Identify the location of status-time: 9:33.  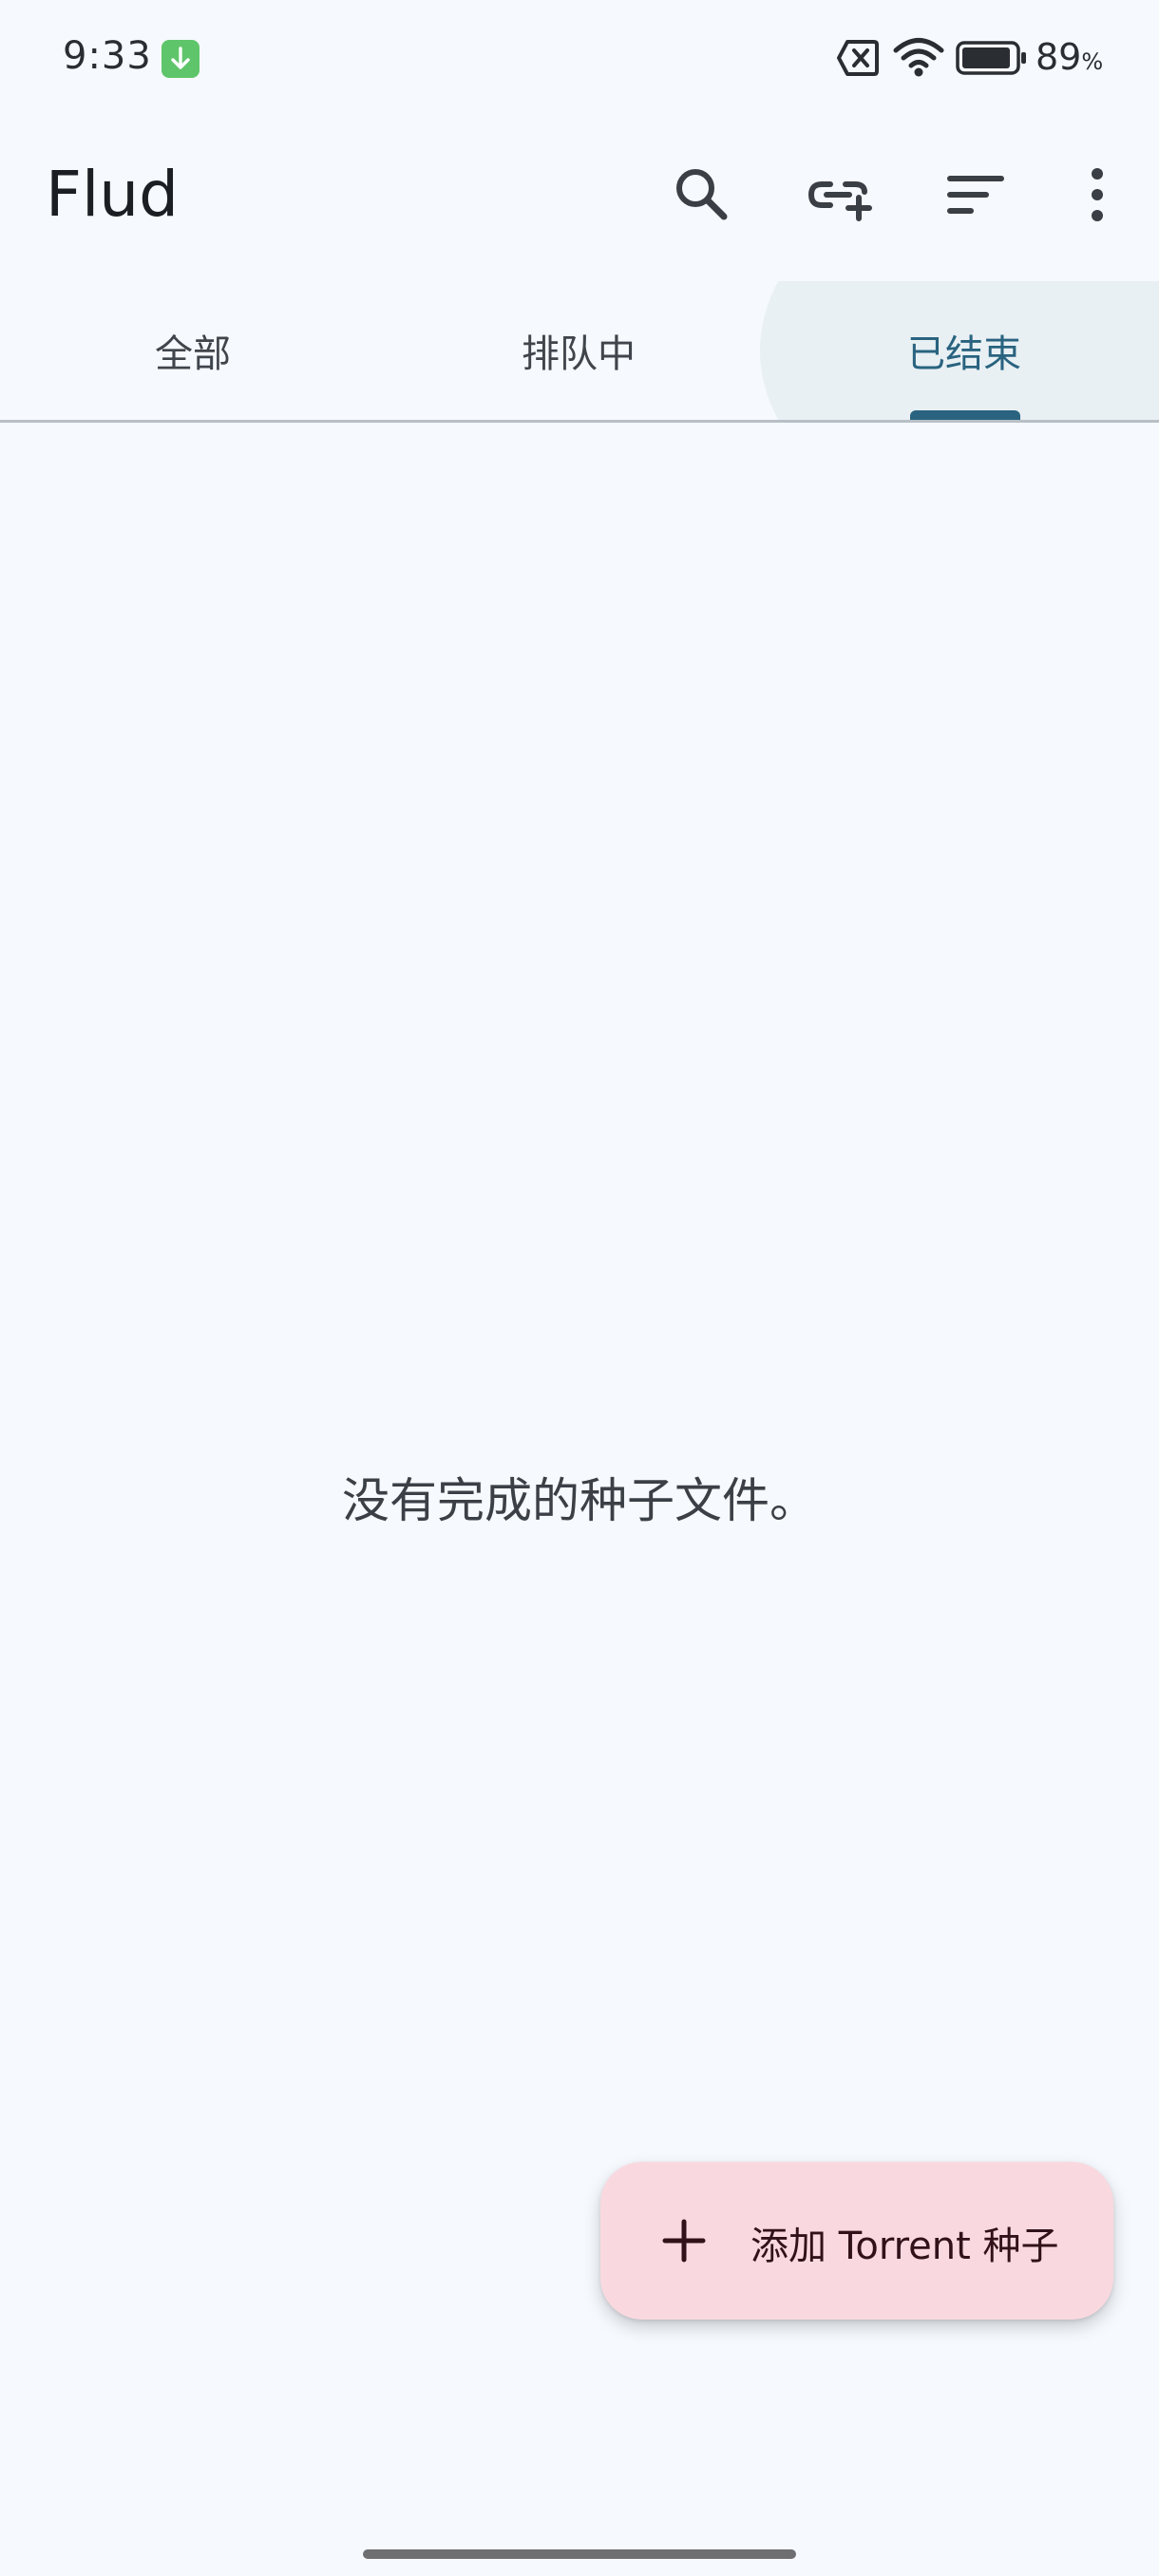
(107, 56).